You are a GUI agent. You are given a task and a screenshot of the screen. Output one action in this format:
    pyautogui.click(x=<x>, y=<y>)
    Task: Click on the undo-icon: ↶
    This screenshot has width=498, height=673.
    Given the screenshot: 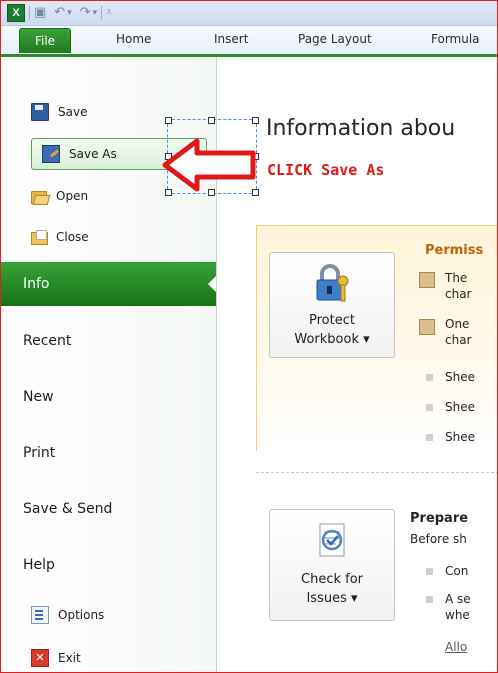 What is the action you would take?
    pyautogui.click(x=59, y=13)
    